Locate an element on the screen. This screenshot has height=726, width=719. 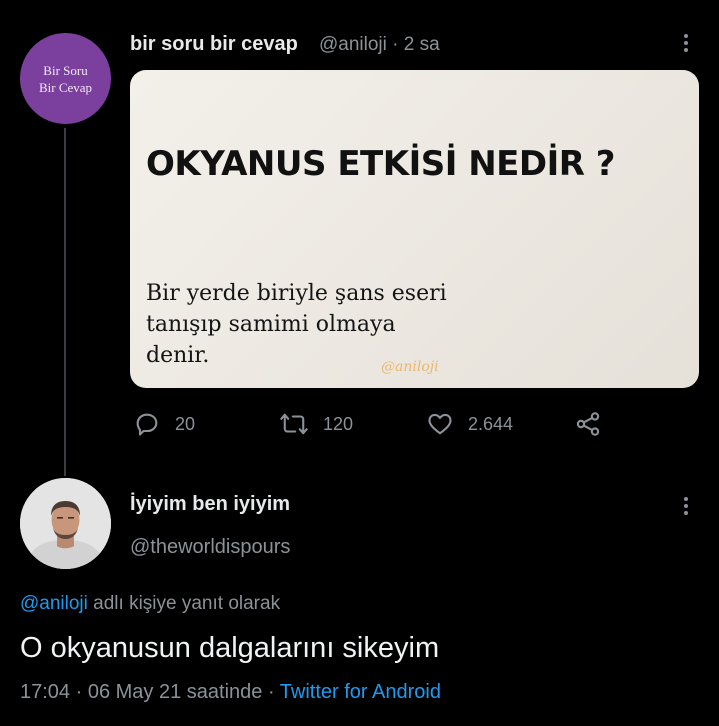
timestamp-text: 17:04 · 06 May 21 saatinde · is located at coordinates (150, 692).